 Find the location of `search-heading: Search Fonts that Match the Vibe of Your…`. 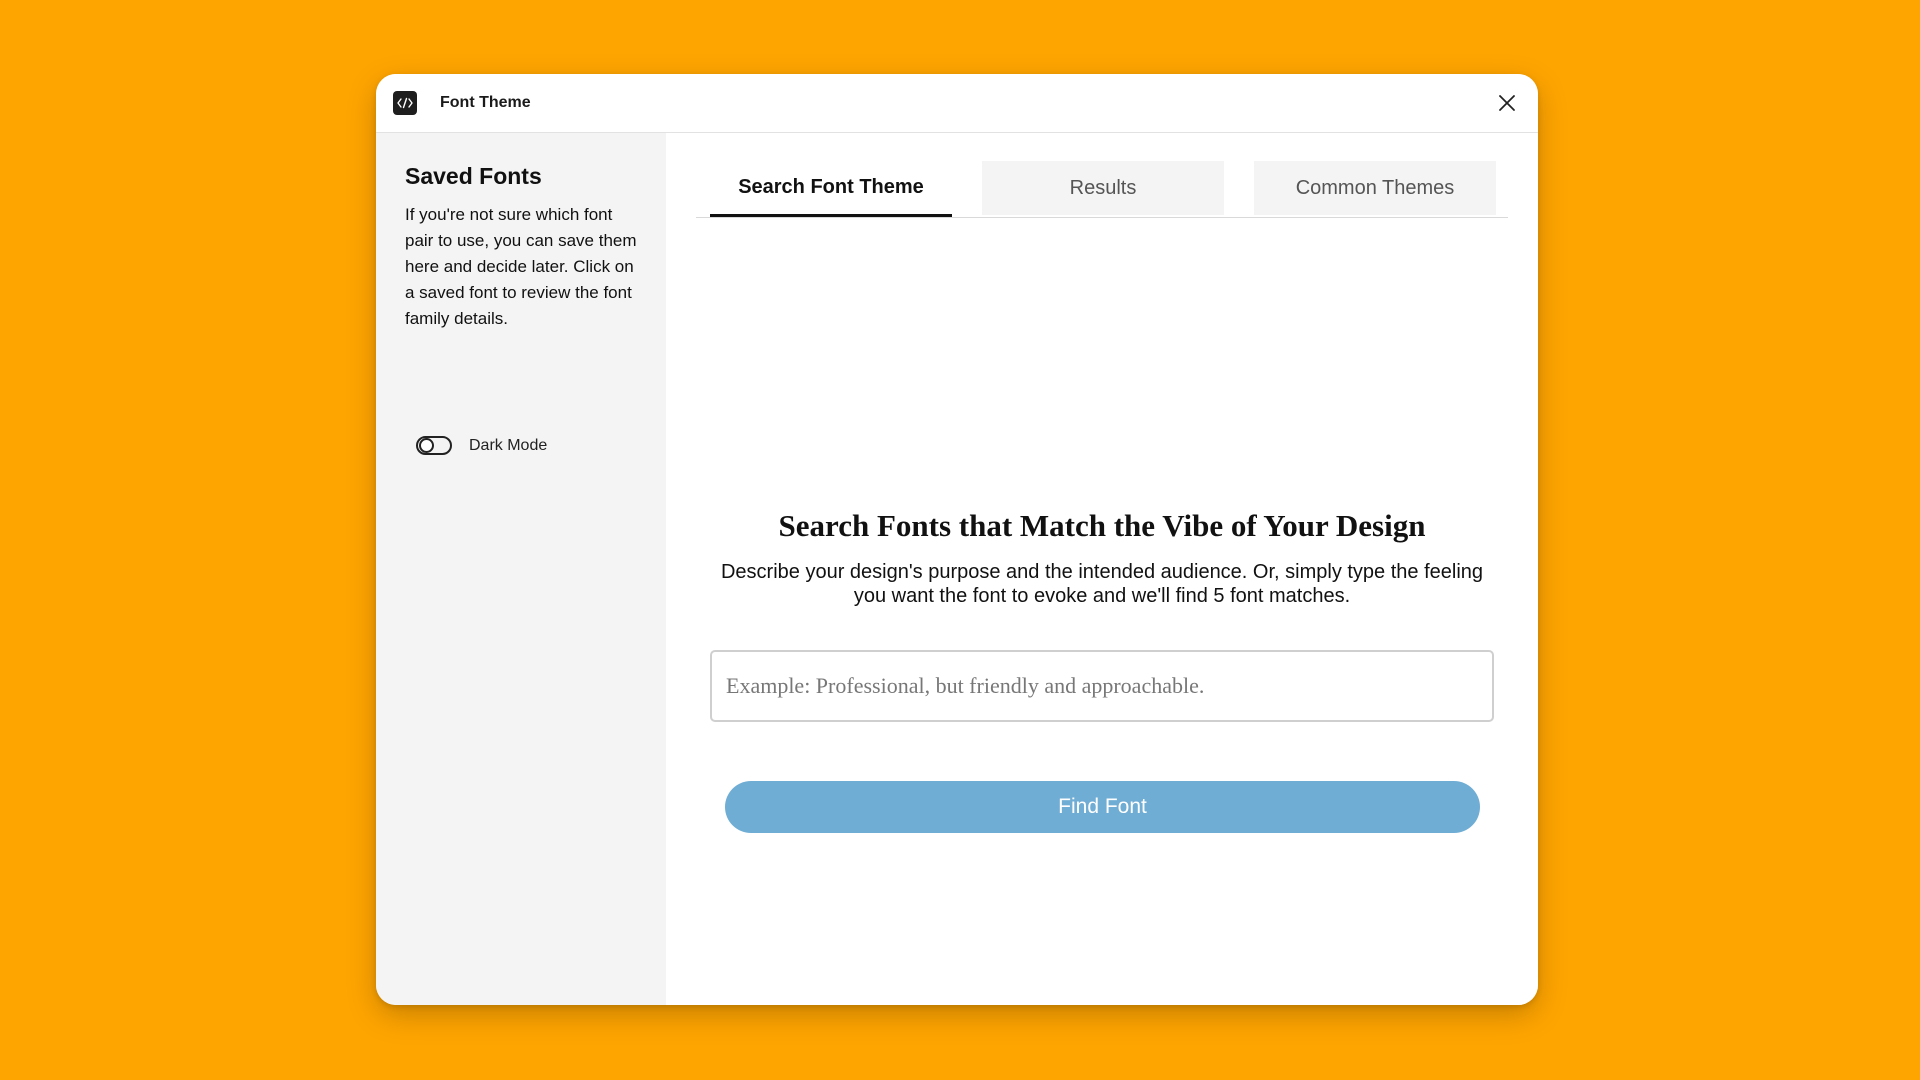

search-heading: Search Fonts that Match the Vibe of Your… is located at coordinates (1102, 525).